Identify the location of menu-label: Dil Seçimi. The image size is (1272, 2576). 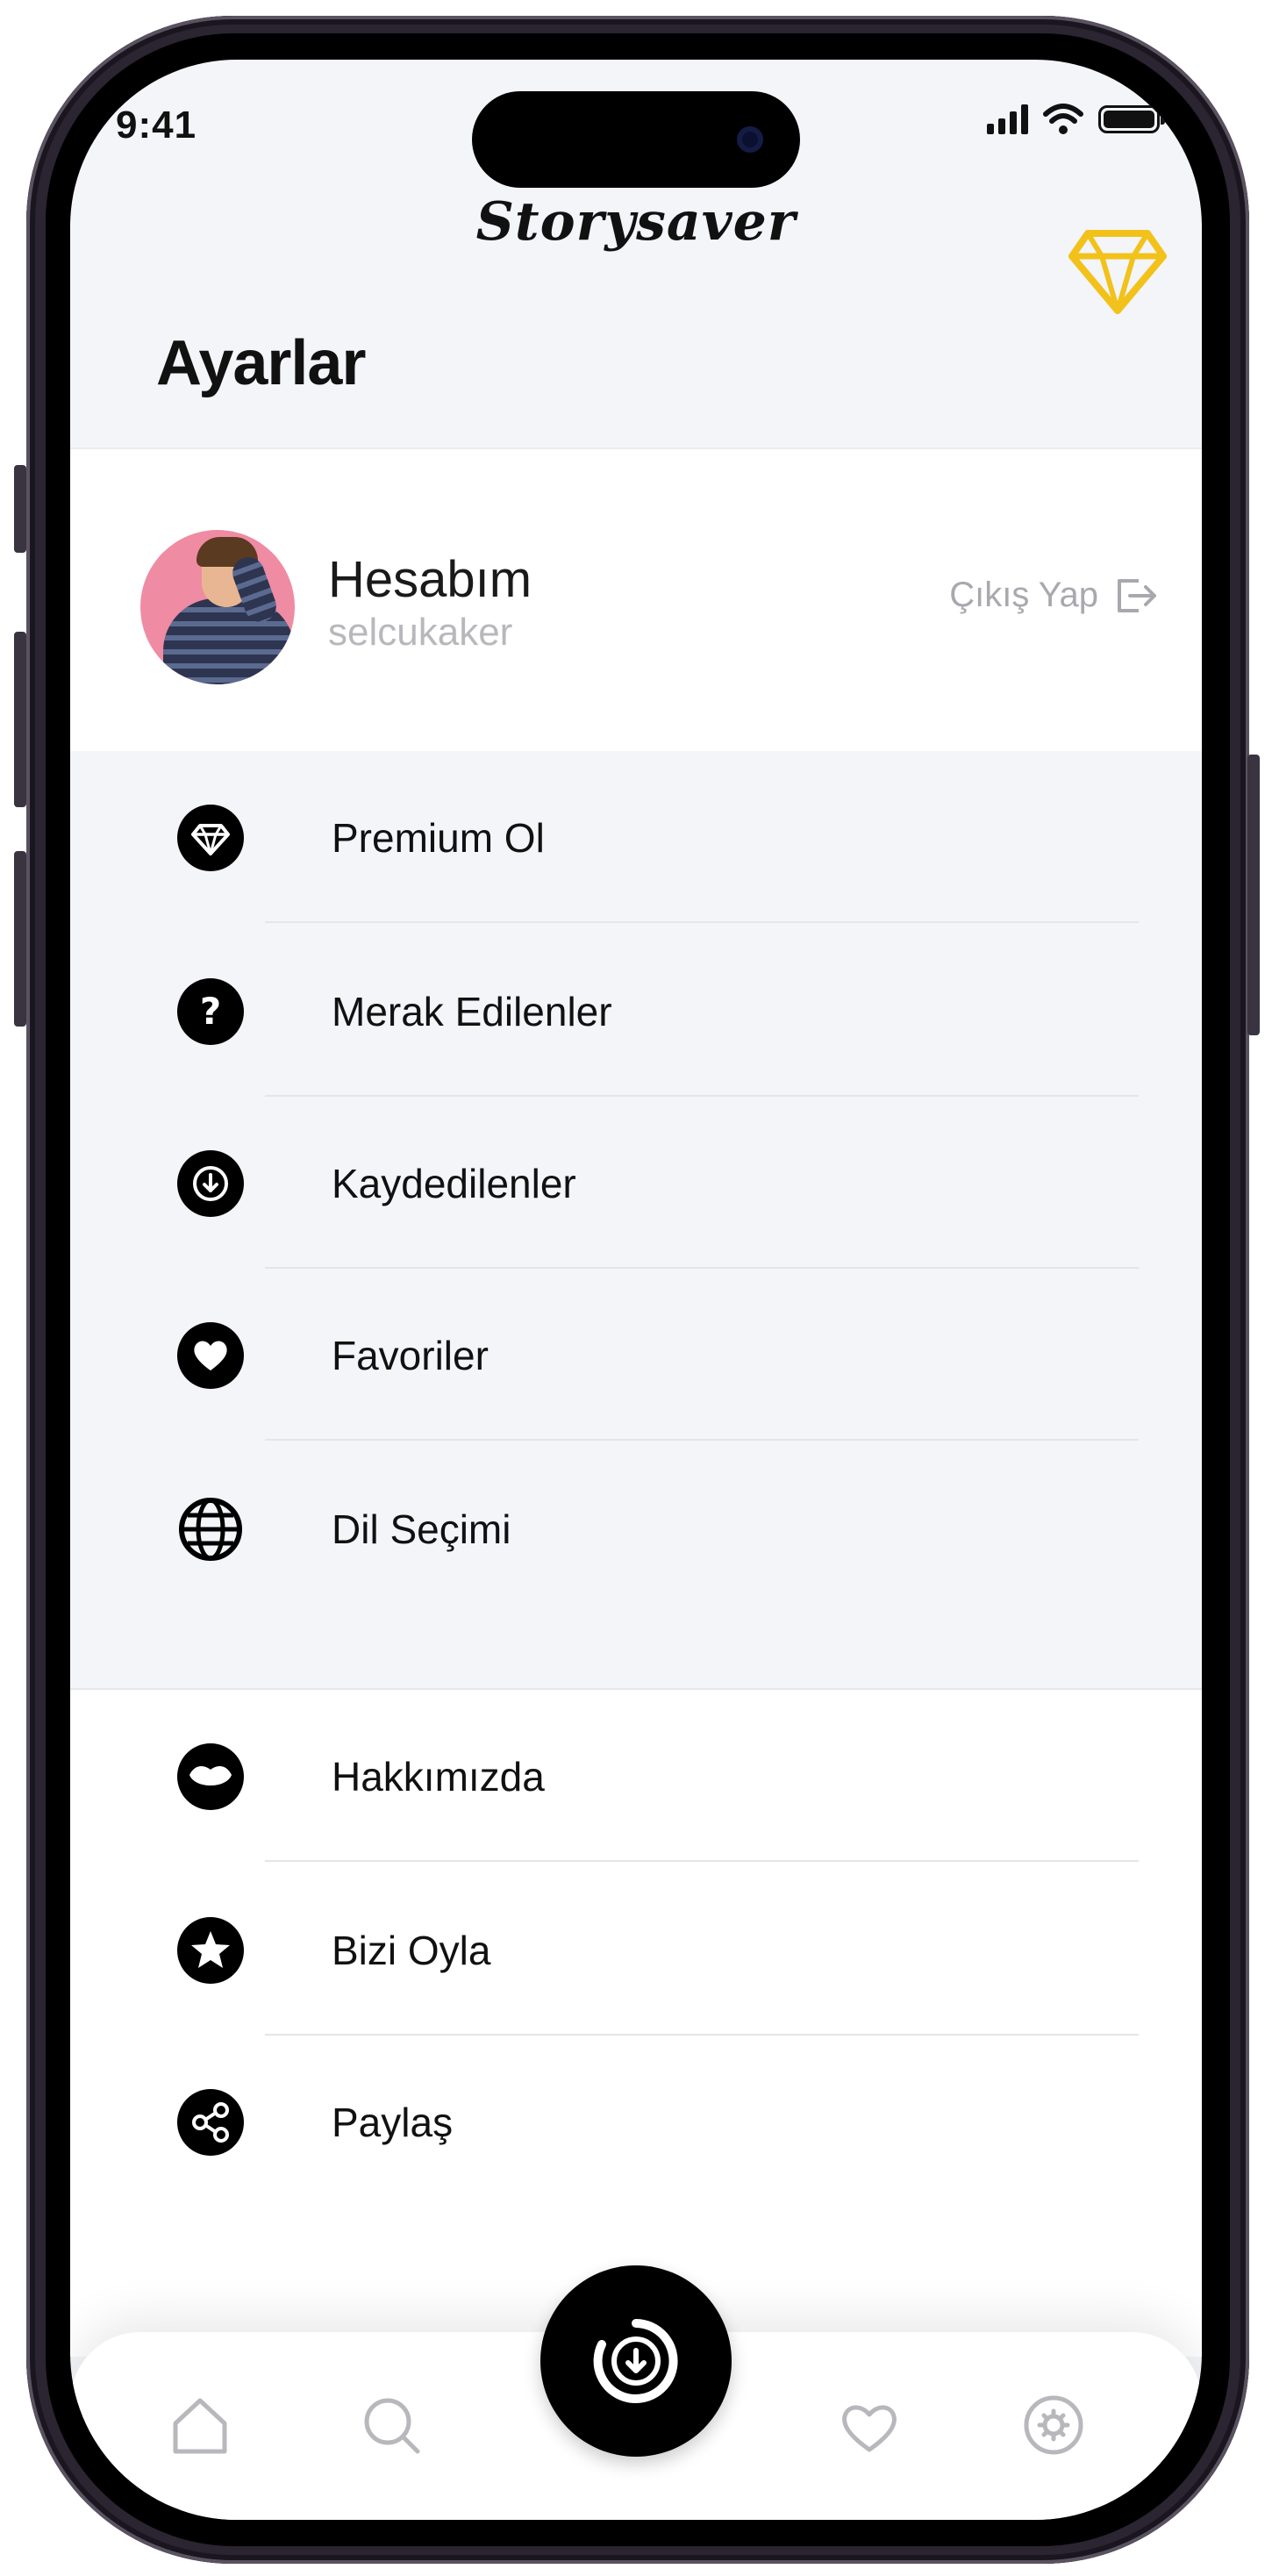
(421, 1529).